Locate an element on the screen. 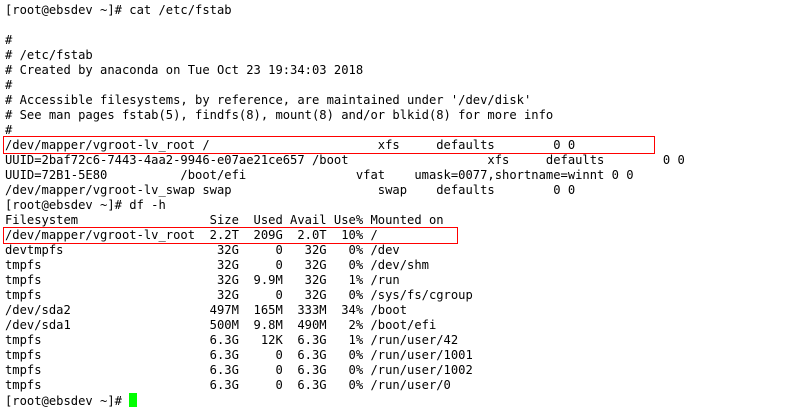 This screenshot has height=413, width=796. terminal-line-03: # is located at coordinates (9, 40).